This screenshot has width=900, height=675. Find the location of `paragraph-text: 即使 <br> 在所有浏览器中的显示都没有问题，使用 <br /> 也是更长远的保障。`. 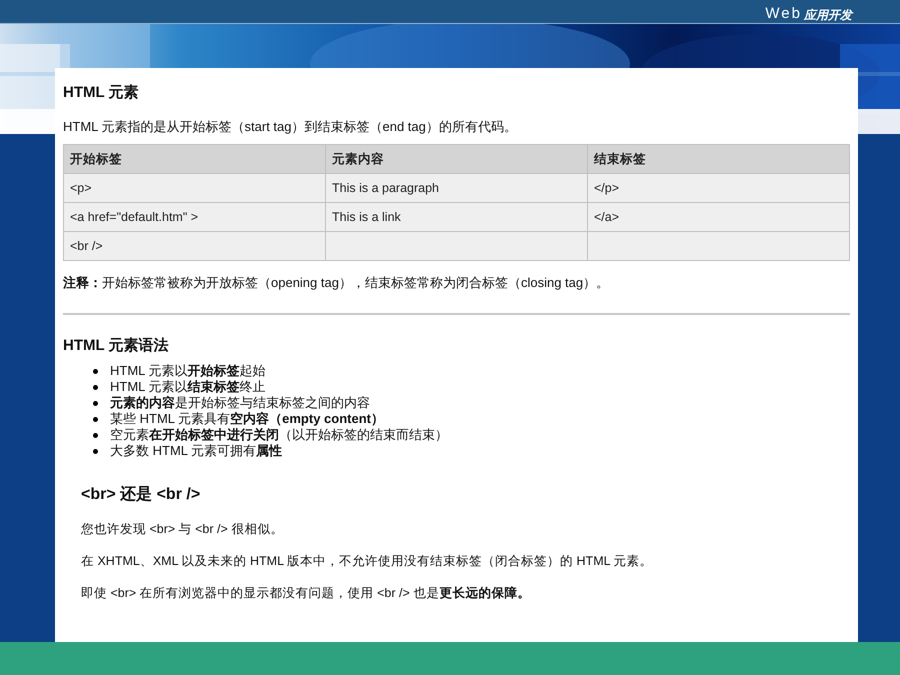

paragraph-text: 即使 <br> 在所有浏览器中的显示都没有问题，使用 <br /> 也是更长远的保障。 is located at coordinates (306, 593).